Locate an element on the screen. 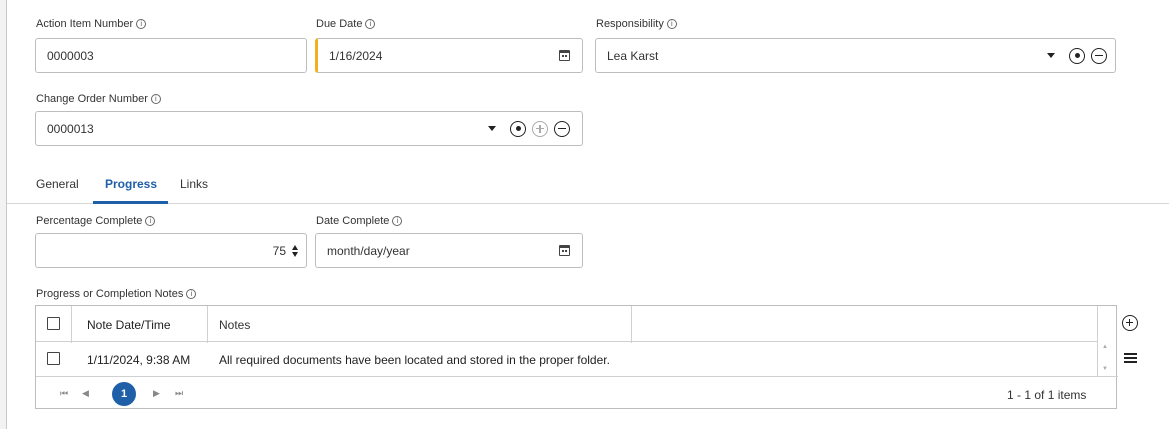 The width and height of the screenshot is (1169, 429). column-header-date: Note Date/Time is located at coordinates (129, 325).